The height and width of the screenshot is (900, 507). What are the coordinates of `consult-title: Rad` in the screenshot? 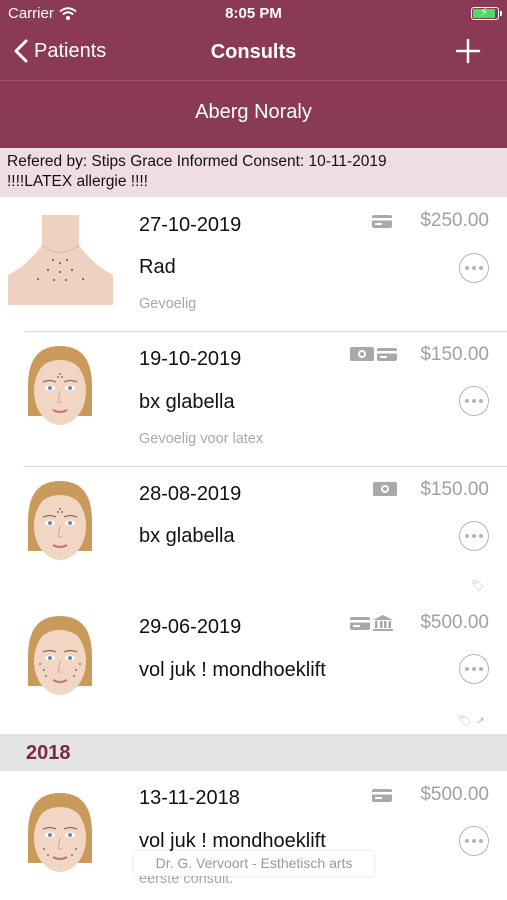 It's located at (157, 267).